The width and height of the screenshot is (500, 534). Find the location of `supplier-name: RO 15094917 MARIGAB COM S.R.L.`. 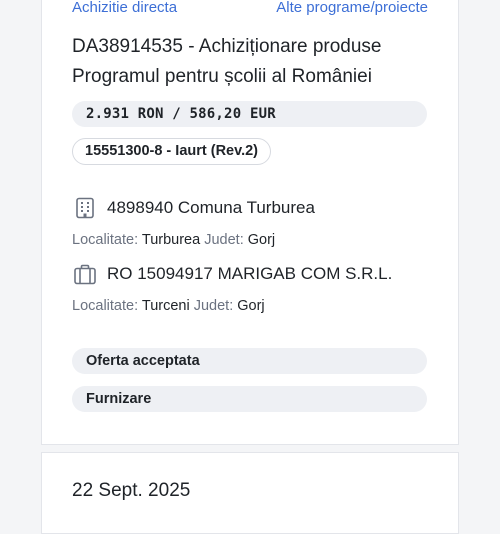

supplier-name: RO 15094917 MARIGAB COM S.R.L. is located at coordinates (249, 274).